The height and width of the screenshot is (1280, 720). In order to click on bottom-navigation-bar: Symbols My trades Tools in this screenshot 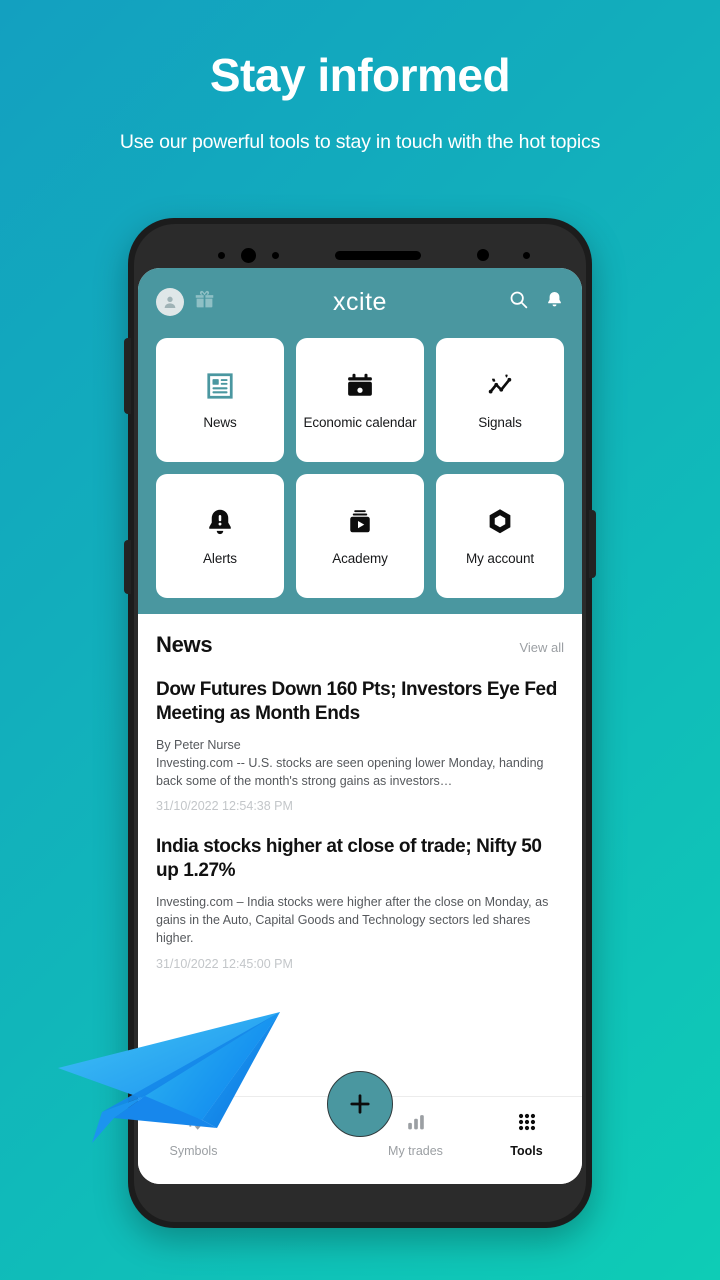, I will do `click(360, 1127)`.